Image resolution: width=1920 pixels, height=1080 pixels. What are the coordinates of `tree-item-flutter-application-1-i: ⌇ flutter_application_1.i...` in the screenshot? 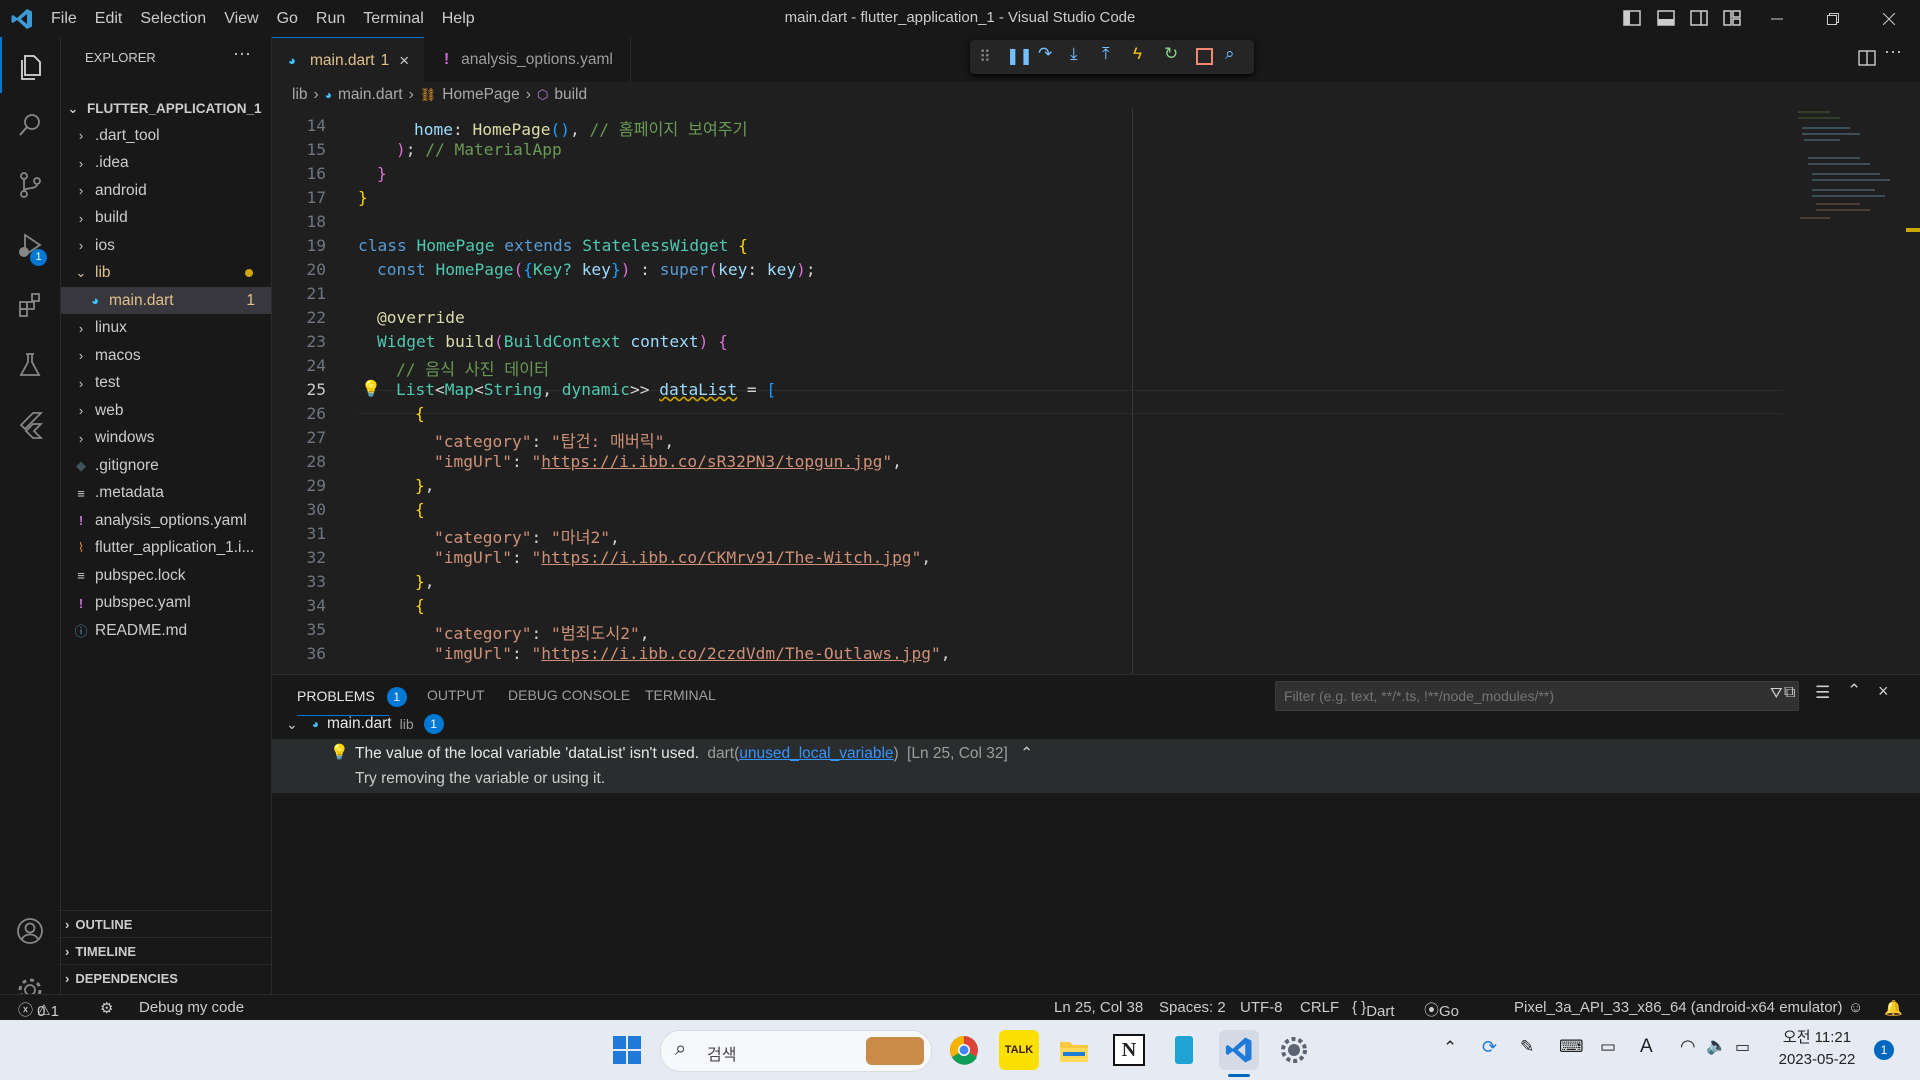 It's located at (166, 548).